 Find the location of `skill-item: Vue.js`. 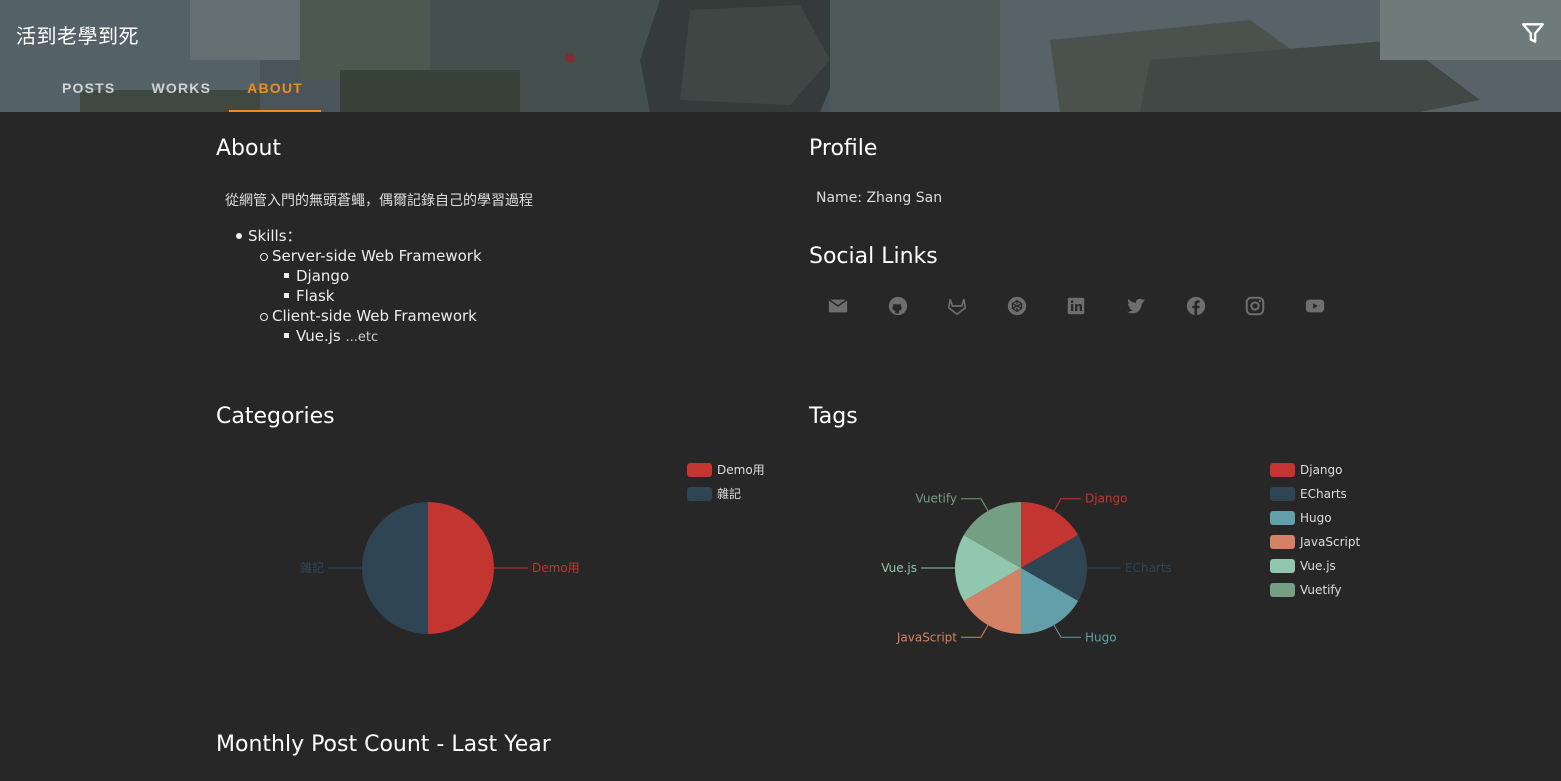

skill-item: Vue.js is located at coordinates (318, 336).